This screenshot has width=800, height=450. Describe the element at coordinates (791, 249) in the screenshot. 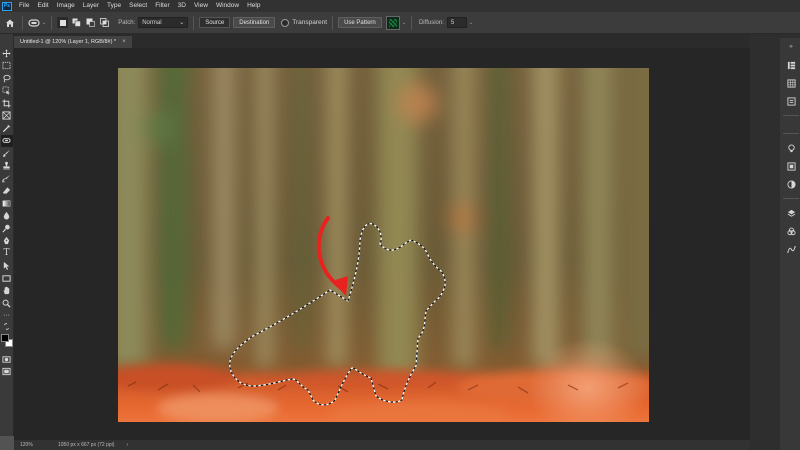

I see `paths-panel-button` at that location.